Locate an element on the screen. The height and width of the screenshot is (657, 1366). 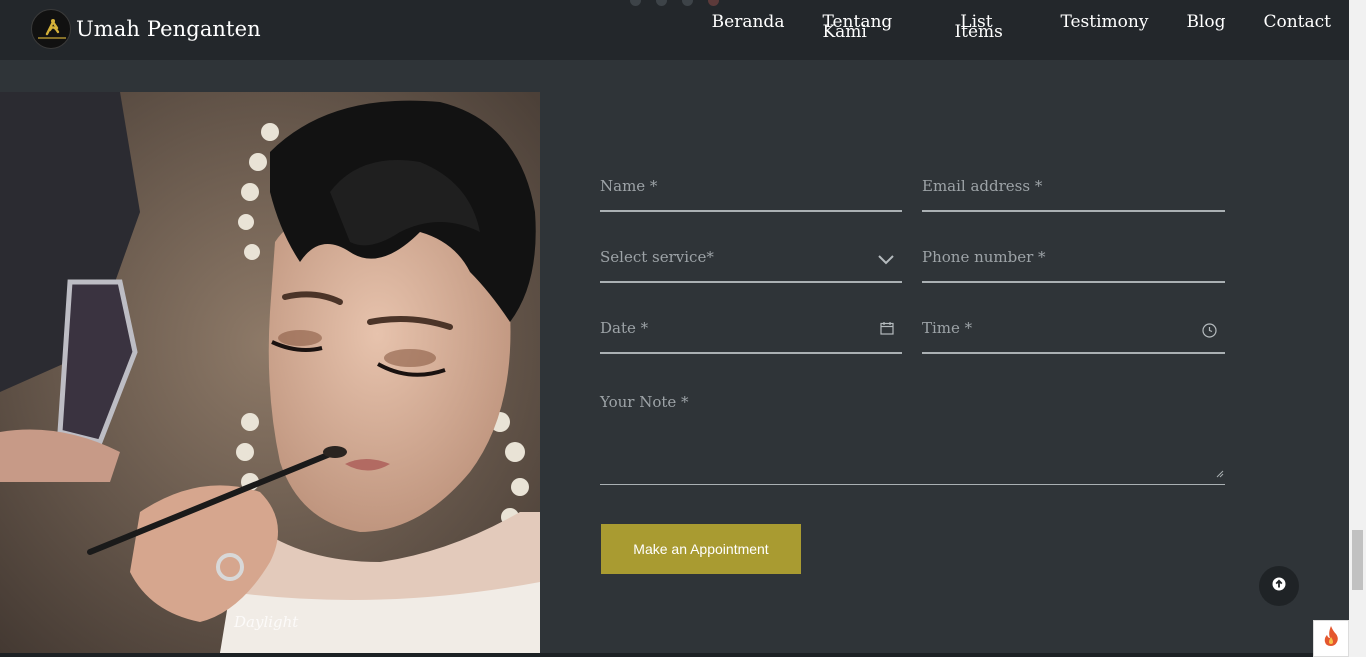
photo-watermark: Daylight is located at coordinates (266, 622).